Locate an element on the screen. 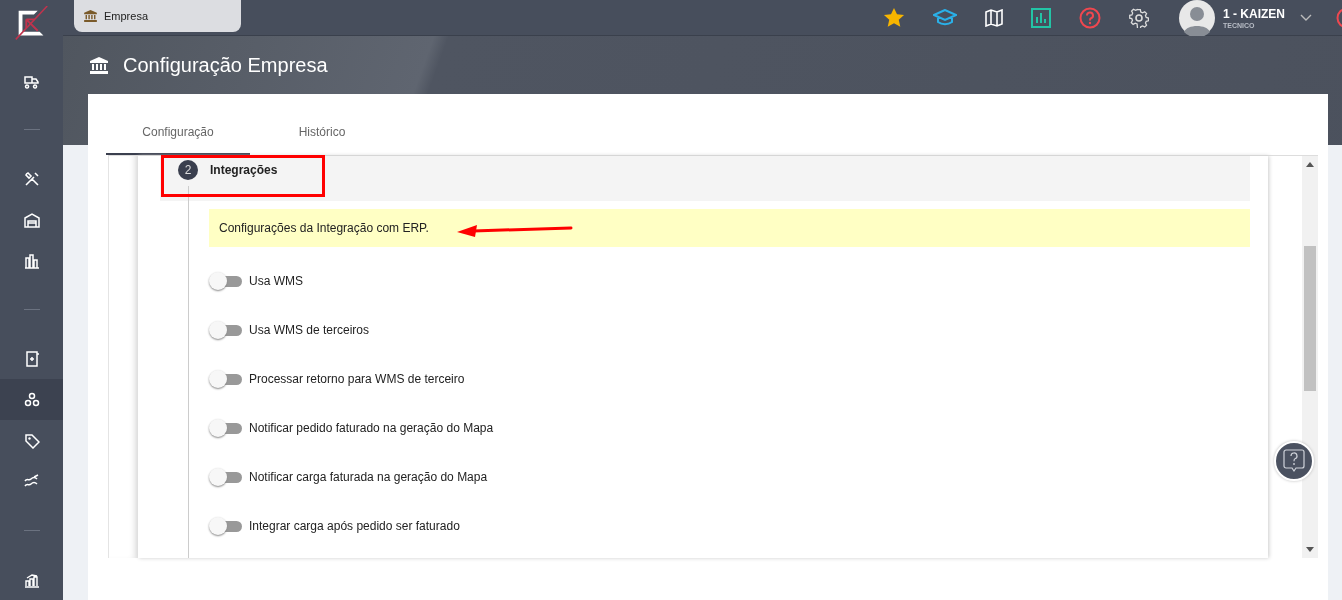 This screenshot has width=1342, height=600. sidebar-item is located at coordinates (31, 400).